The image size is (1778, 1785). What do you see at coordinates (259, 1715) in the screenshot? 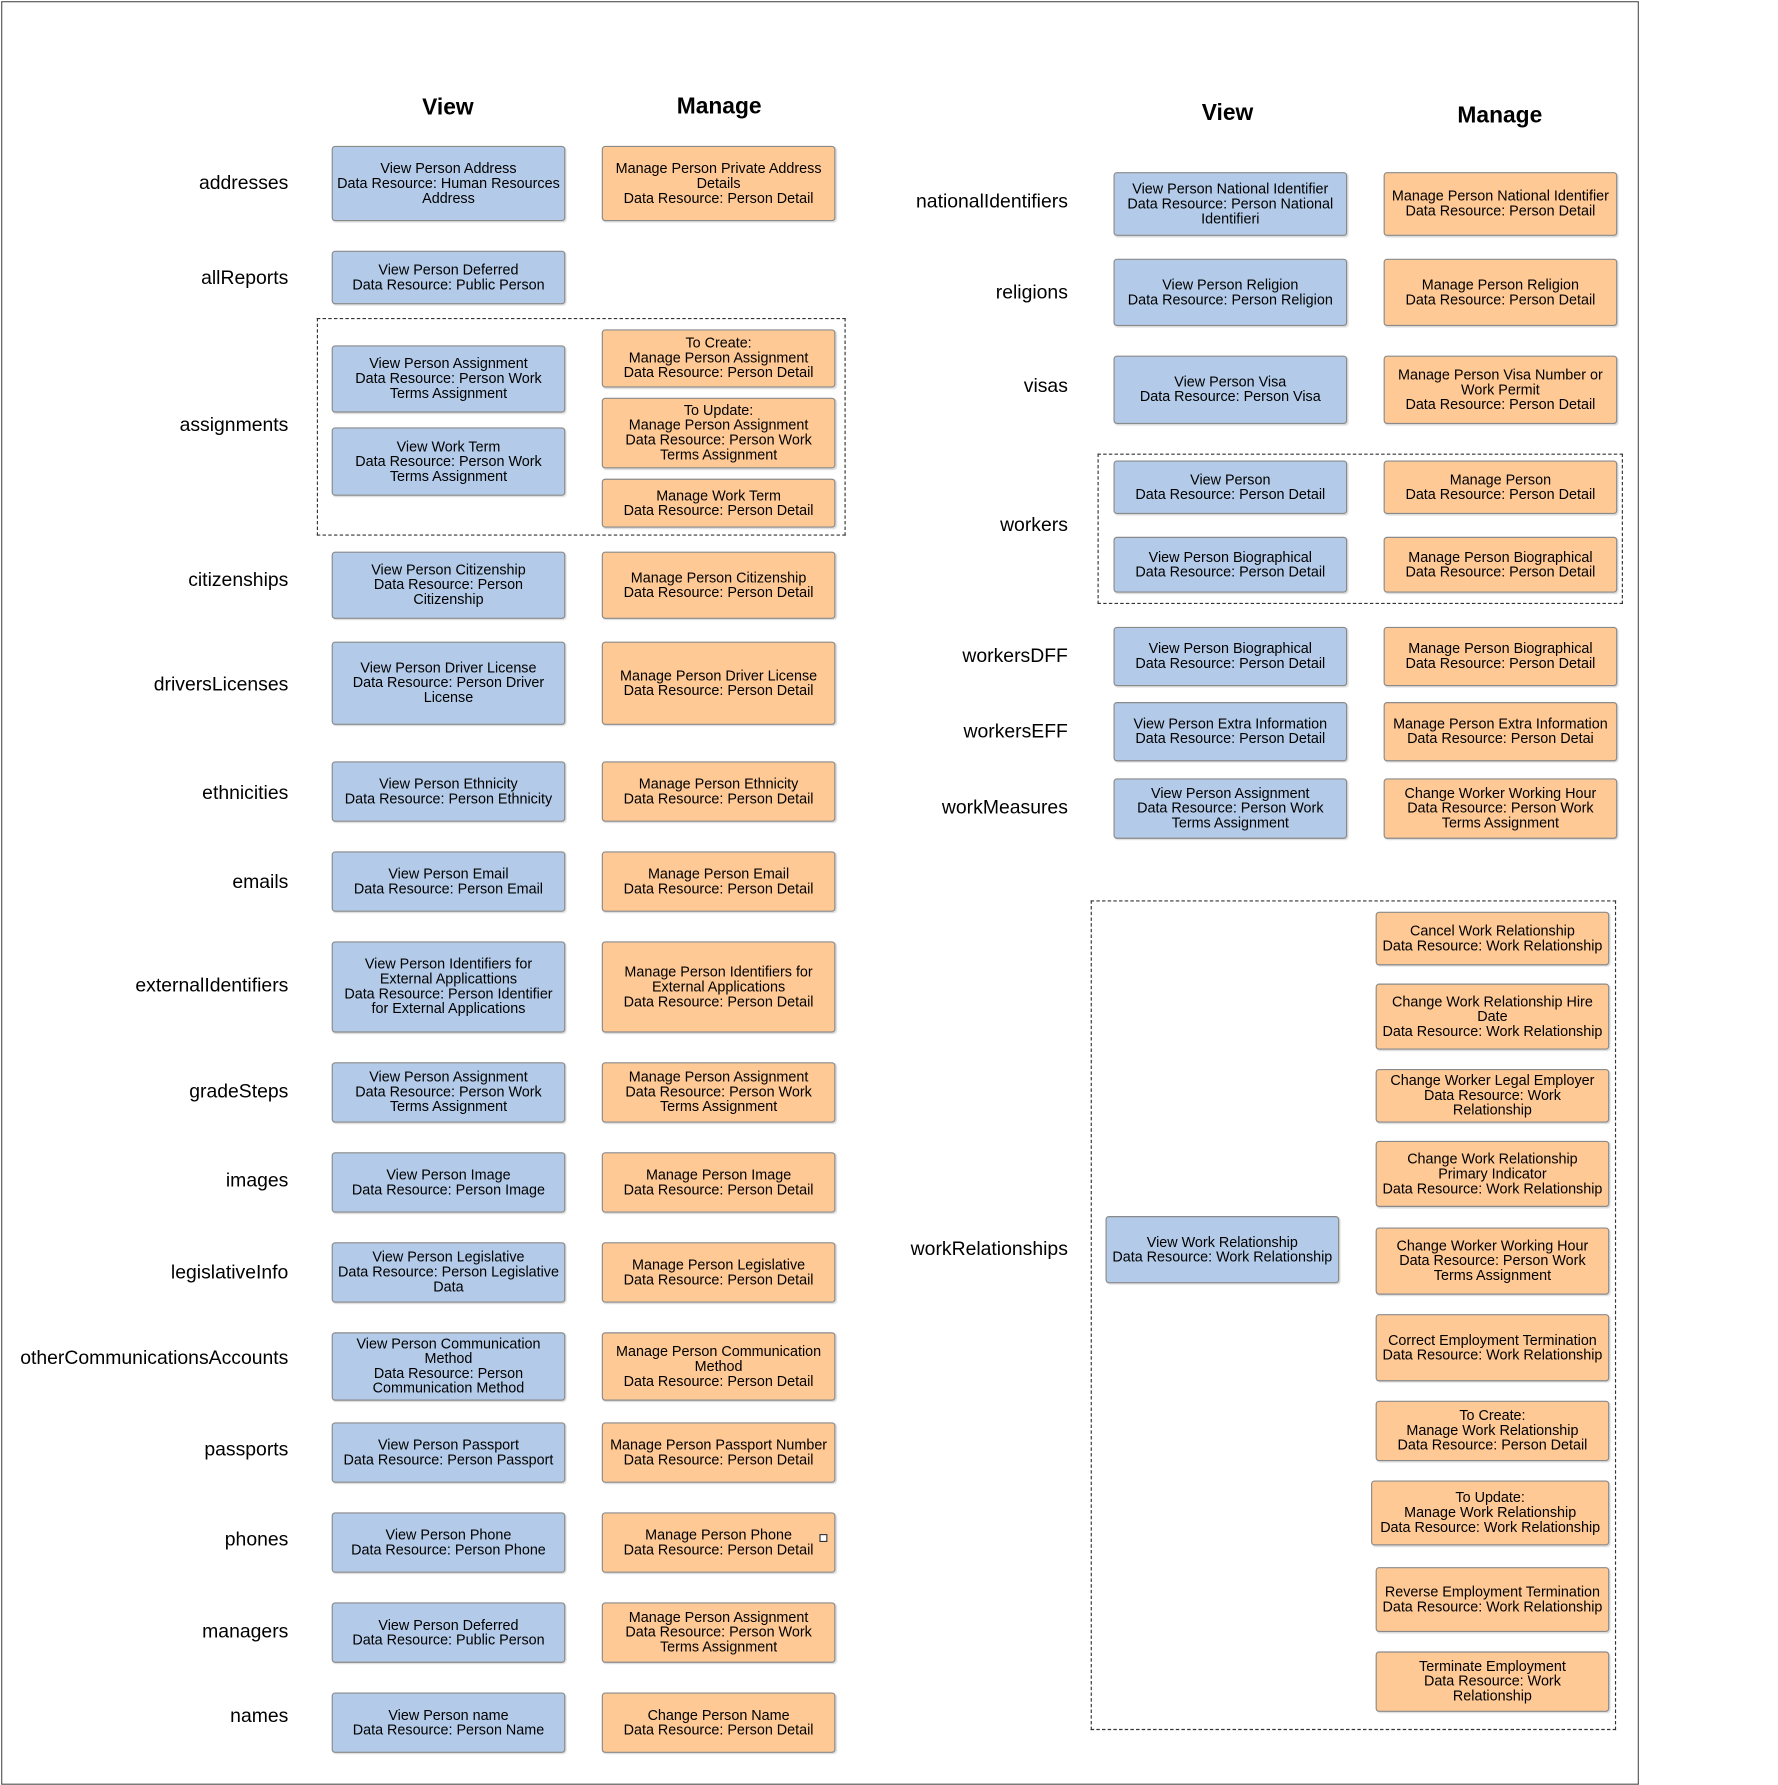
I see `resource-label-names: names` at bounding box center [259, 1715].